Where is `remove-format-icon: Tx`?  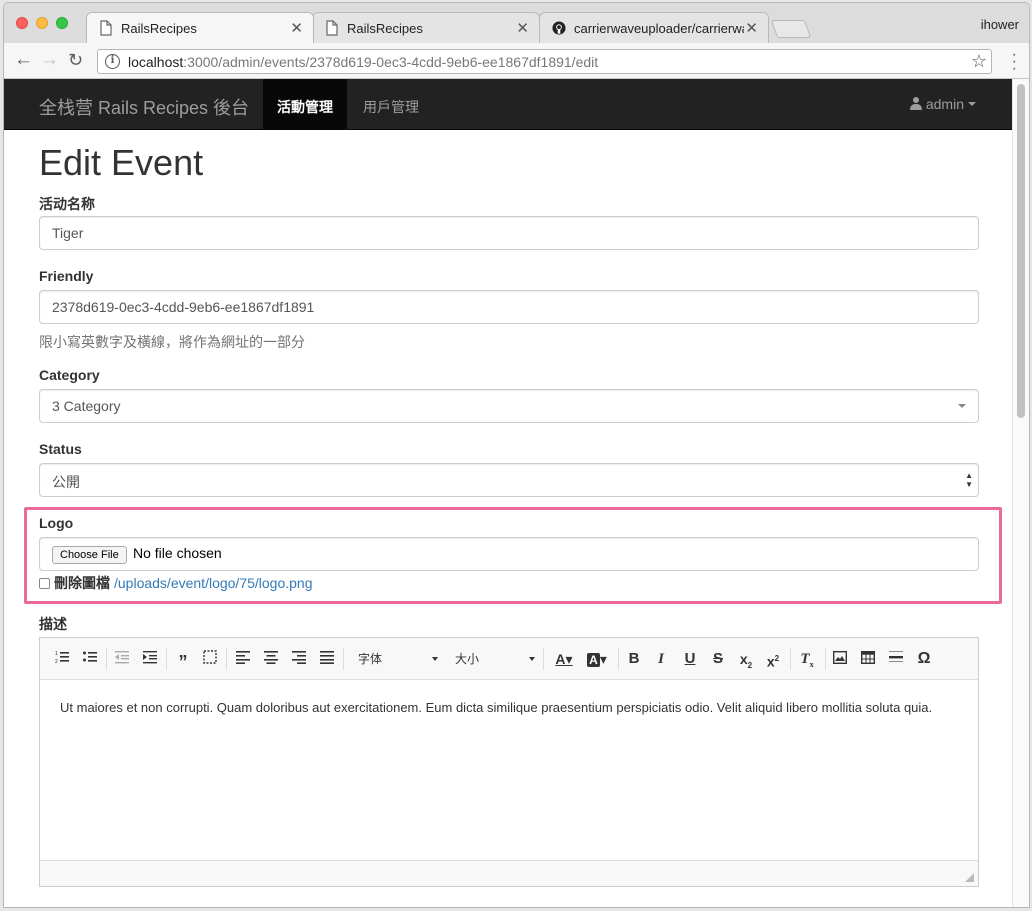
remove-format-icon: Tx is located at coordinates (807, 659).